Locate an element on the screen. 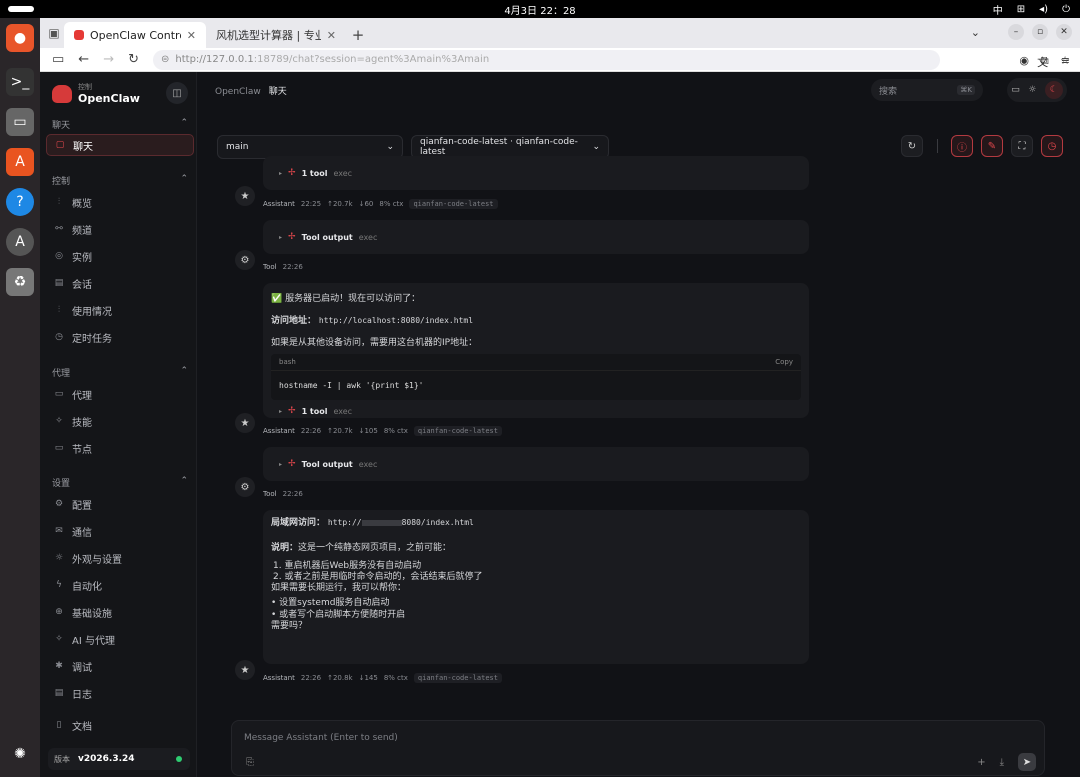  tab-label: OpenClaw Control is located at coordinates (135, 35).